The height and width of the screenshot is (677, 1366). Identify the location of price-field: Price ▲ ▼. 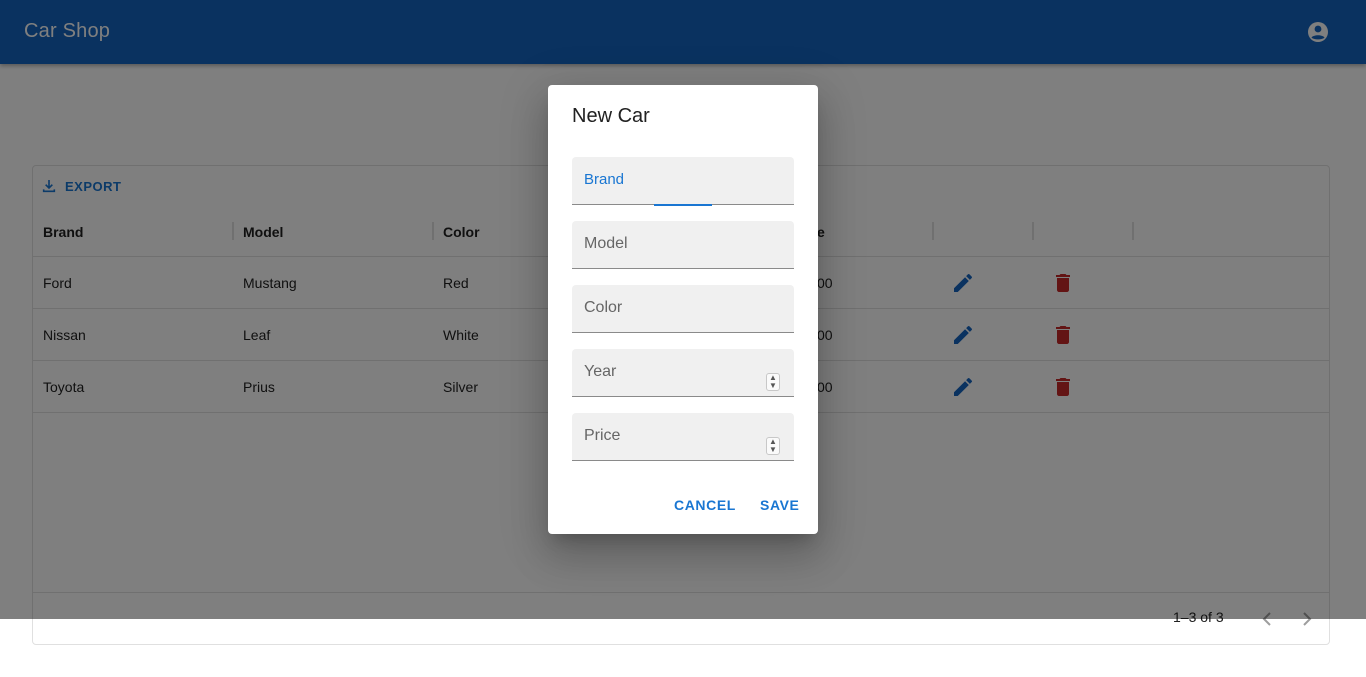
(683, 437).